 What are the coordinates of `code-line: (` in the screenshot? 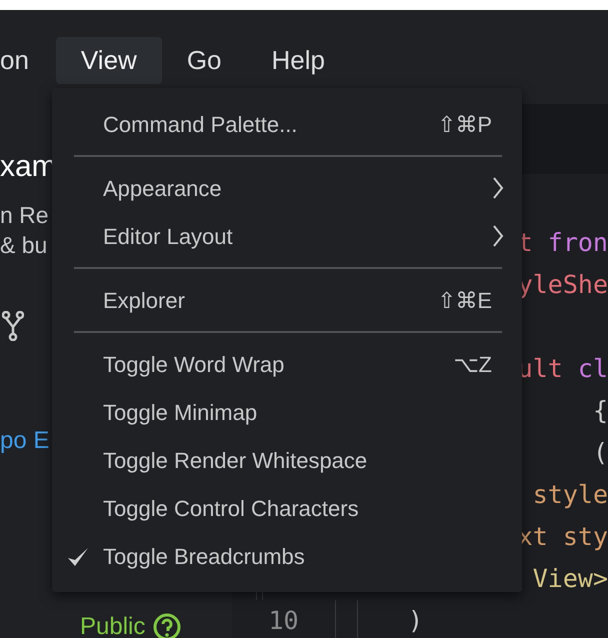 It's located at (600, 453).